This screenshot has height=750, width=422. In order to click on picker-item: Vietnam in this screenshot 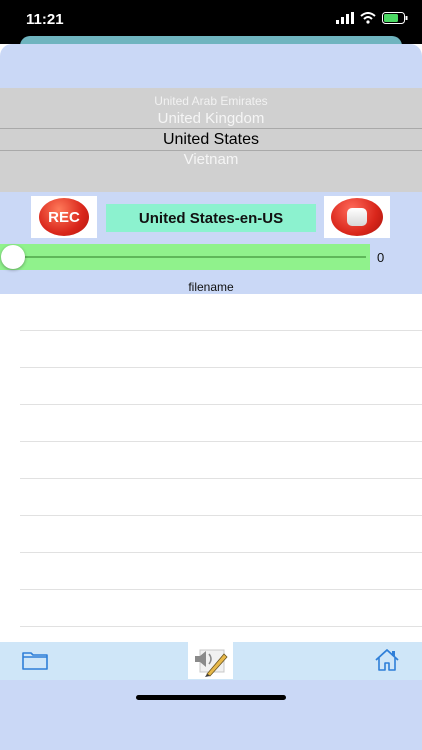, I will do `click(211, 159)`.